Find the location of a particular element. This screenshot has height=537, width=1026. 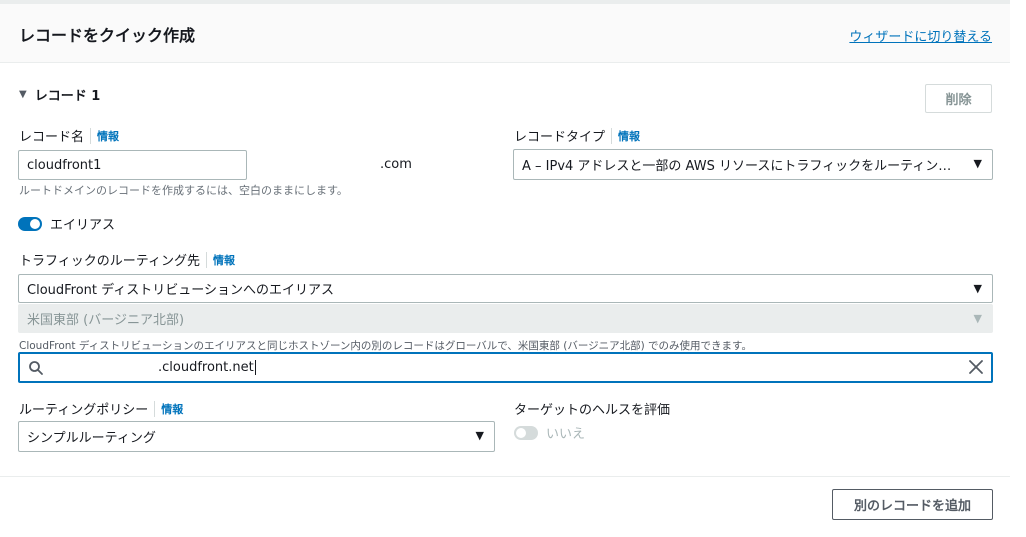

domain-suffix: .com is located at coordinates (396, 164).